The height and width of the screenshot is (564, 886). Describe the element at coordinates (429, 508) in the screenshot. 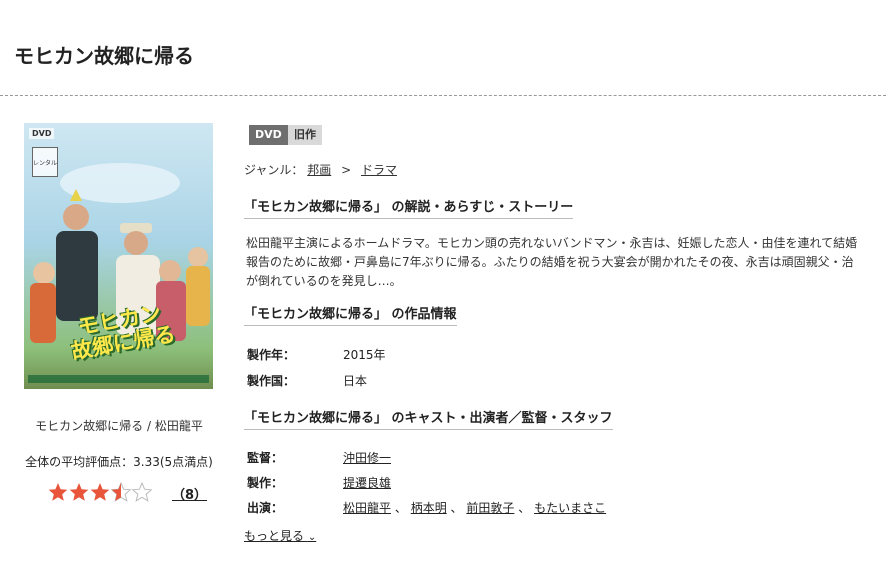

I see `actor-link: 柄本明` at that location.